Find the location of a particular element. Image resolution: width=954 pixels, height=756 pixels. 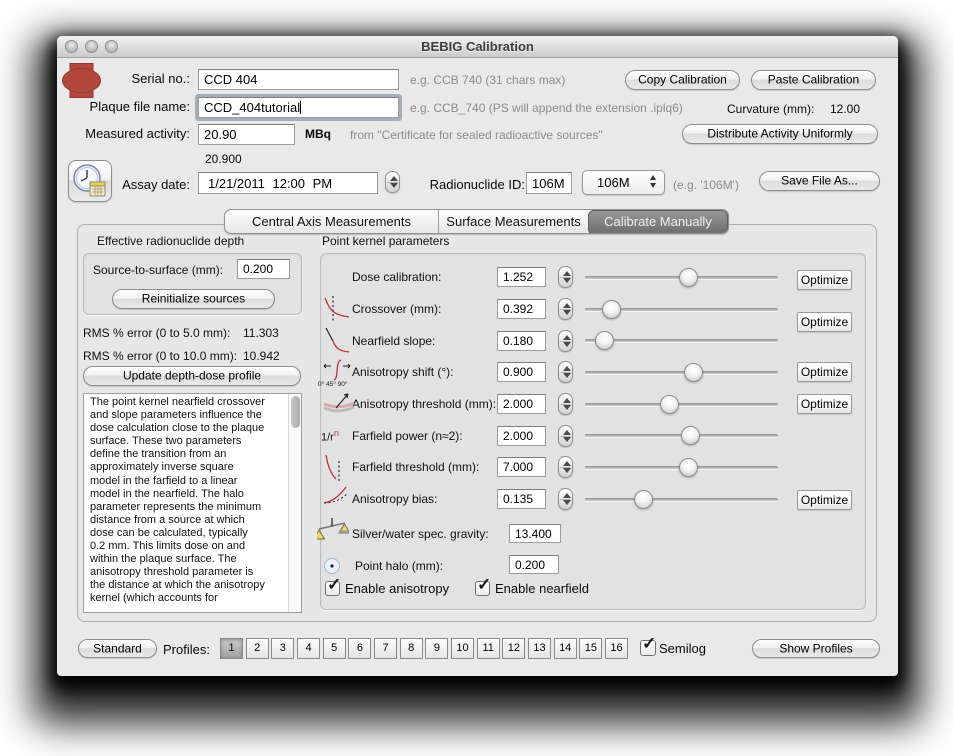

update-depth-dose-button: Update depth-dose profile is located at coordinates (192, 376).